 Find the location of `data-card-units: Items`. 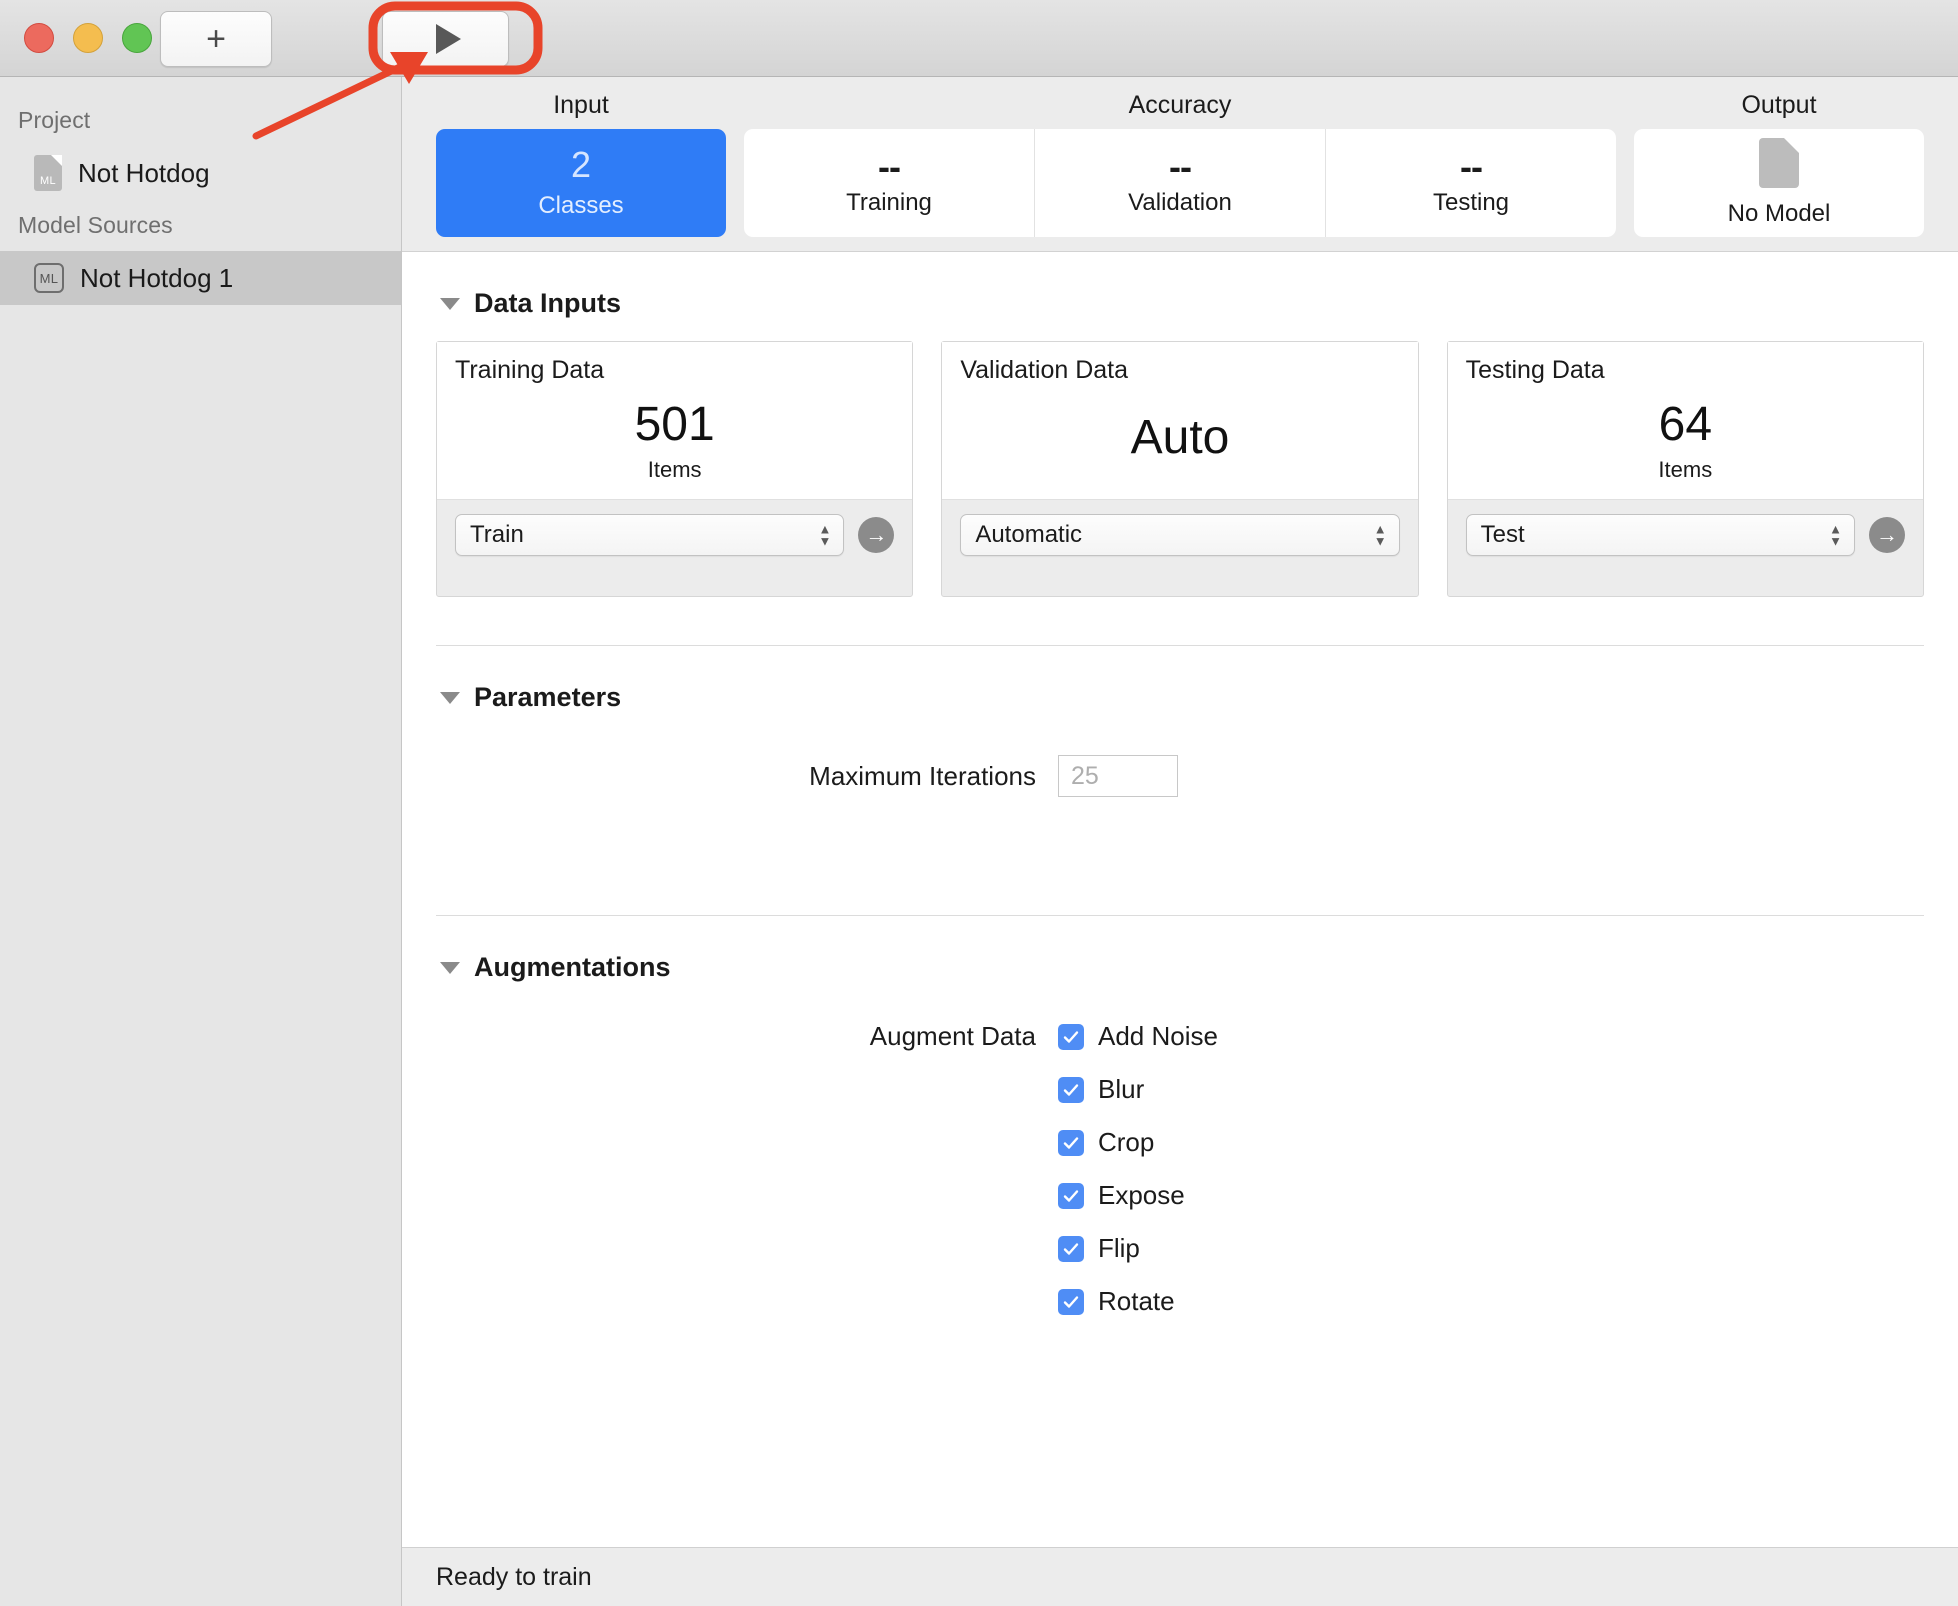

data-card-units: Items is located at coordinates (674, 469).